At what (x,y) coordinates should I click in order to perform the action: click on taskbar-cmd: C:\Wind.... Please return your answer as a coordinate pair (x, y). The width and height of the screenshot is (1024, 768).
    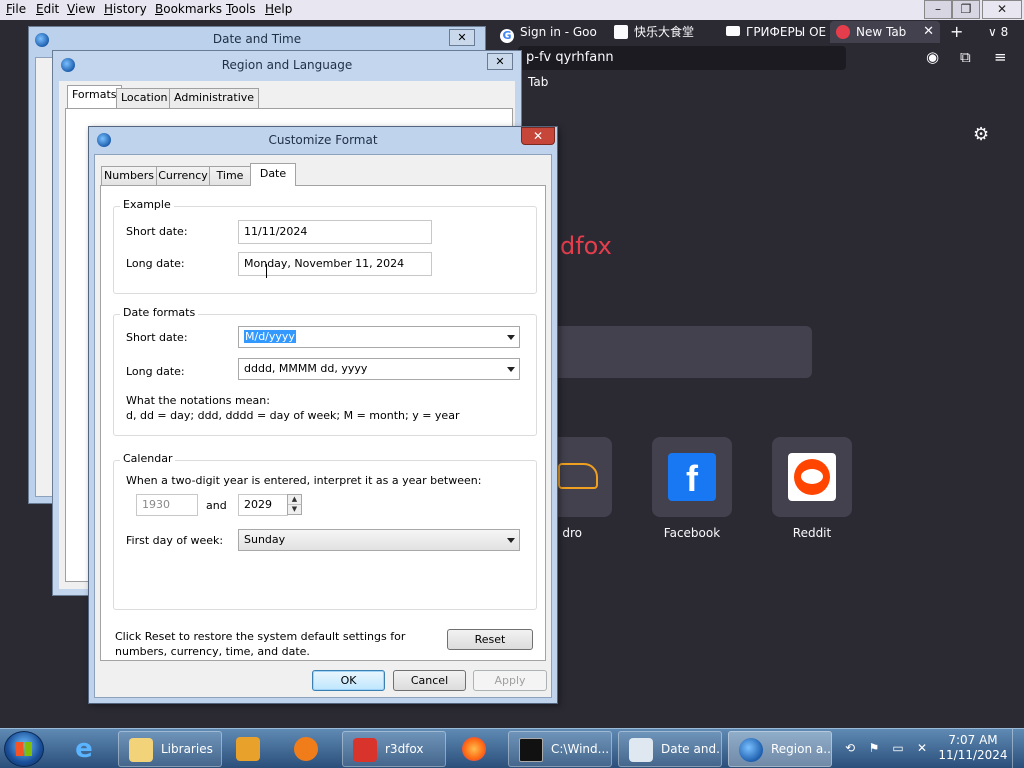
    Looking at the image, I should click on (560, 749).